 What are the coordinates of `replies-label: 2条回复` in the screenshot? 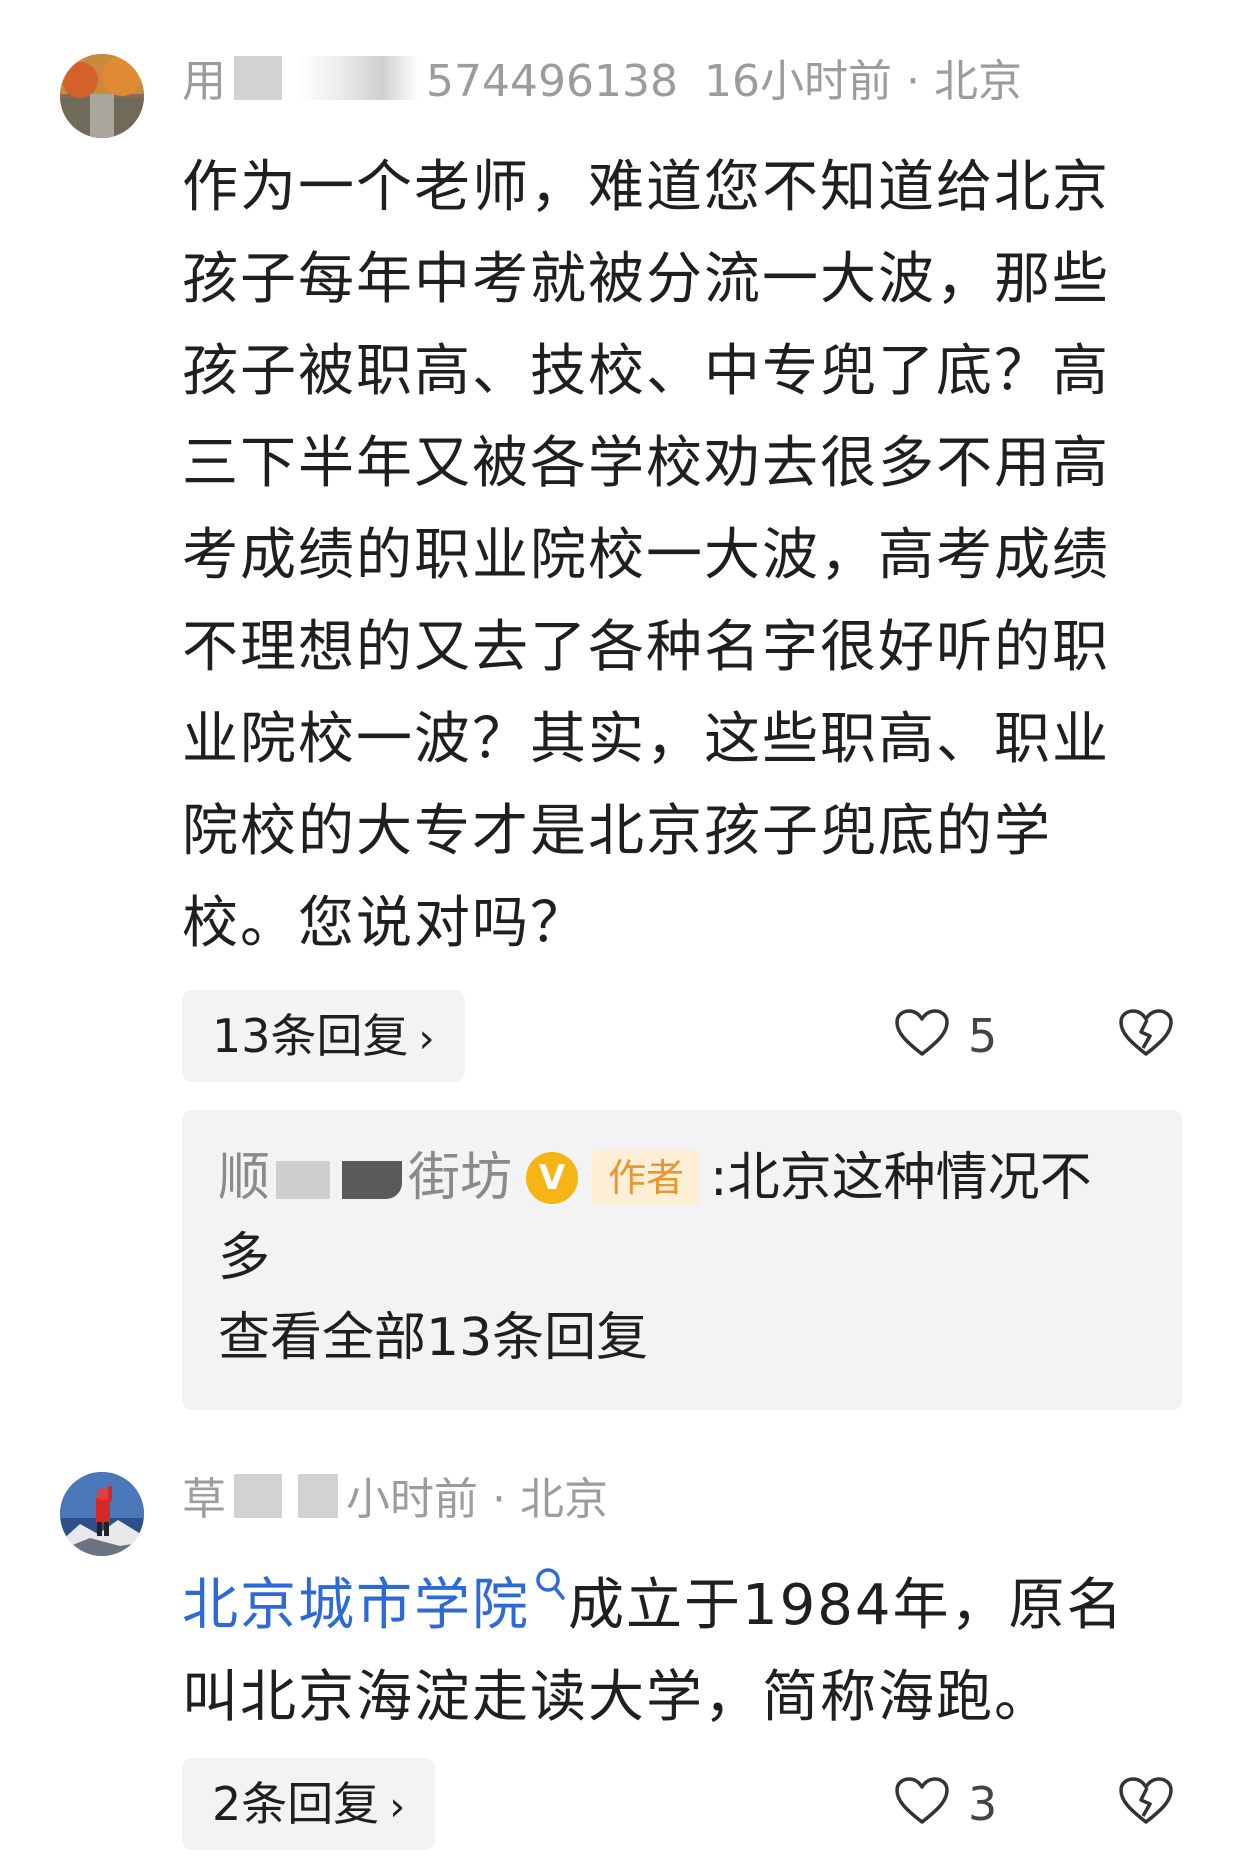 It's located at (296, 1804).